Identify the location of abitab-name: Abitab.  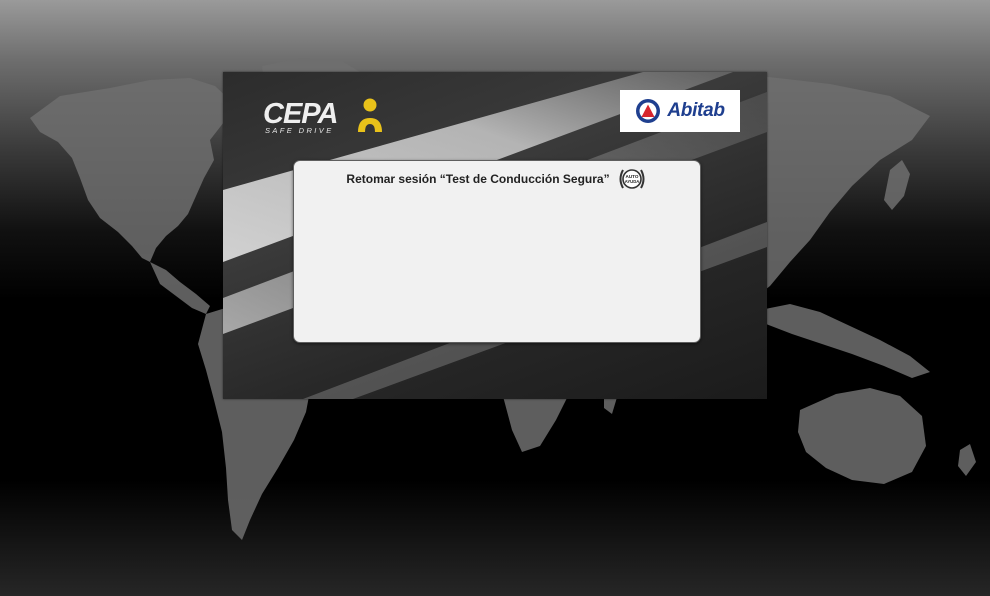
(696, 110).